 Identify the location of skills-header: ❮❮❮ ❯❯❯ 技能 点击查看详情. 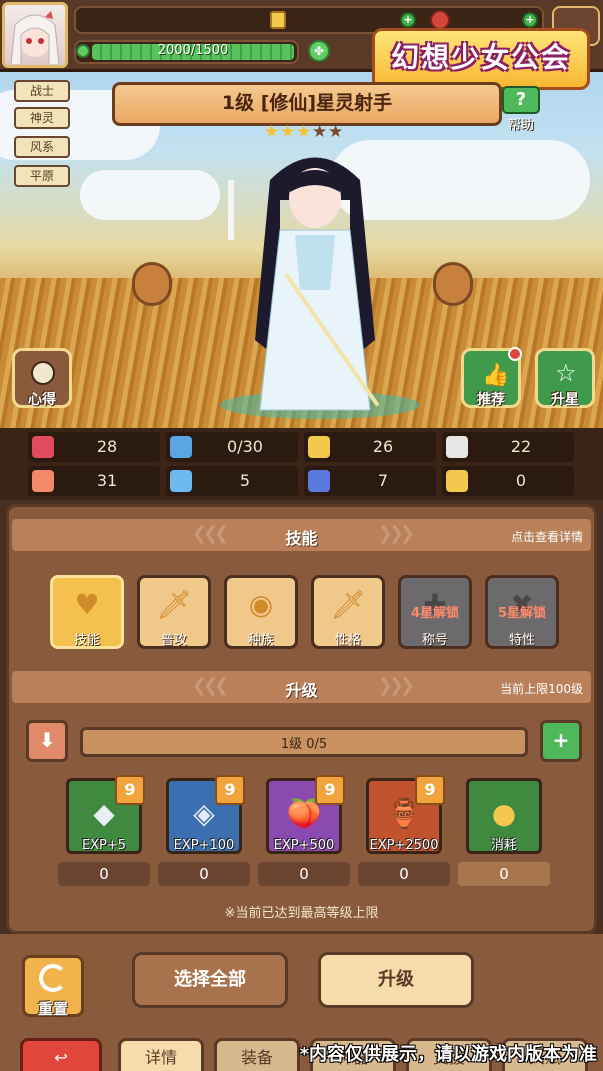
(301, 535).